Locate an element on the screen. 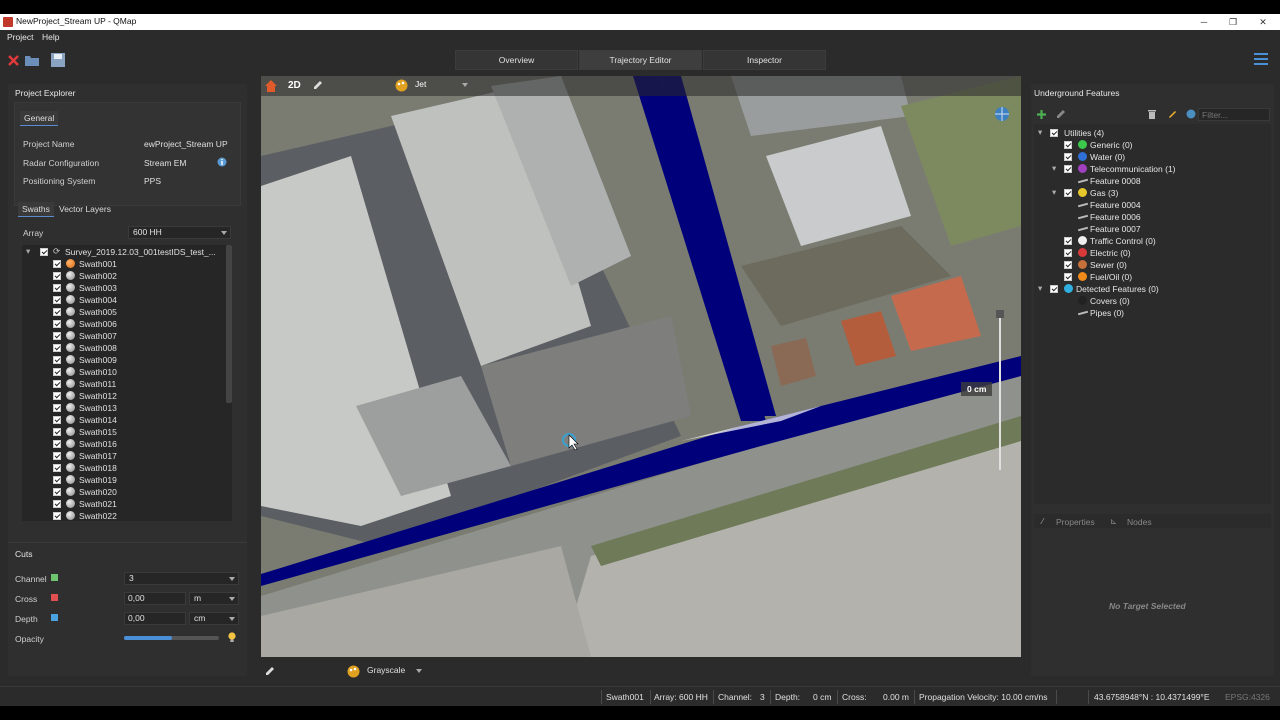 The image size is (1280, 720). swath-row: Swath017 is located at coordinates (127, 456).